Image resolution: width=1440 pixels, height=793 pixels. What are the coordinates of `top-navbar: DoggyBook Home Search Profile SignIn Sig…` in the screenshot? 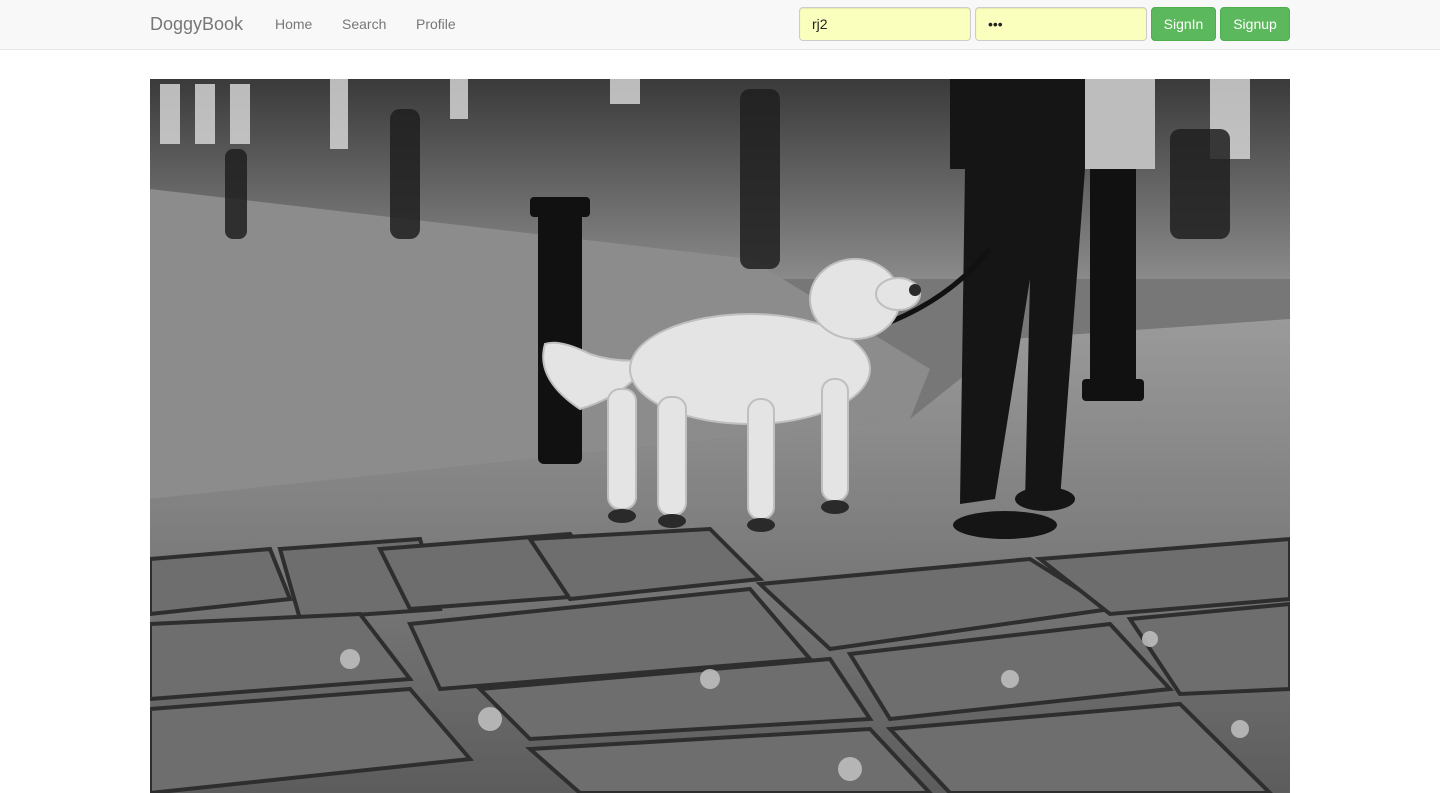 It's located at (720, 25).